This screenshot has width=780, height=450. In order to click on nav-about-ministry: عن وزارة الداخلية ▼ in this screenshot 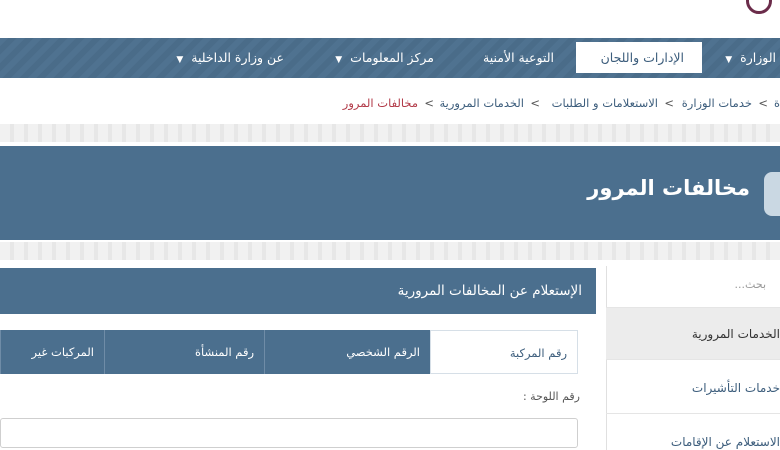, I will do `click(230, 58)`.